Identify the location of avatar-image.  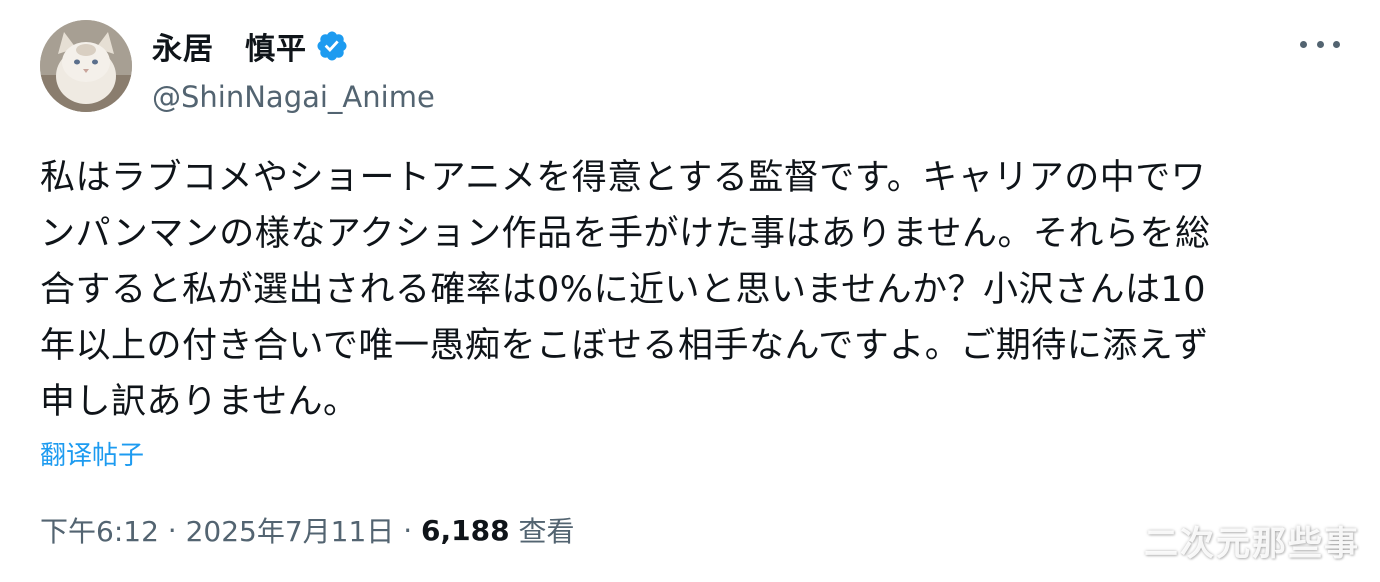
(86, 66).